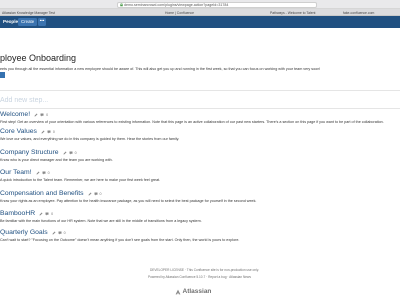  Describe the element at coordinates (18, 132) in the screenshot. I see `step-title: Core Values` at that location.